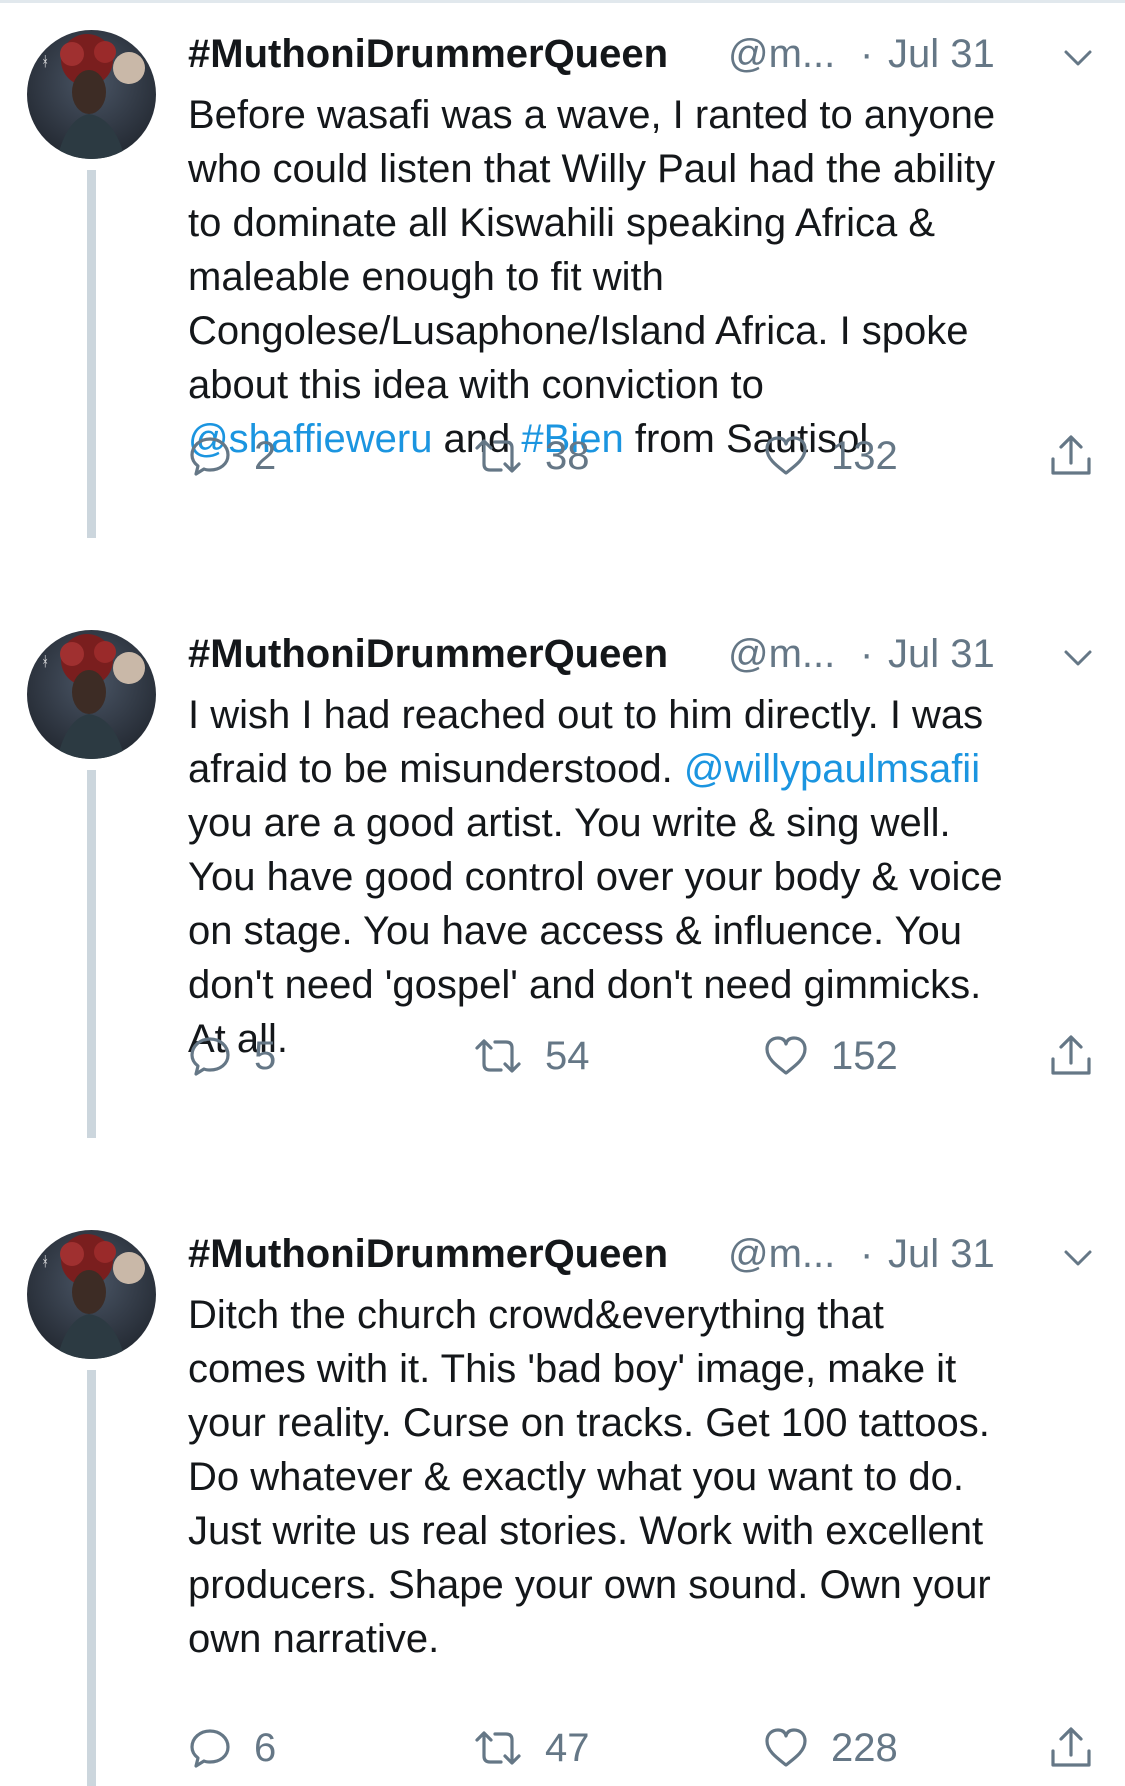 The image size is (1125, 1786). Describe the element at coordinates (644, 1056) in the screenshot. I see `tweet-actions: 5 54 152` at that location.